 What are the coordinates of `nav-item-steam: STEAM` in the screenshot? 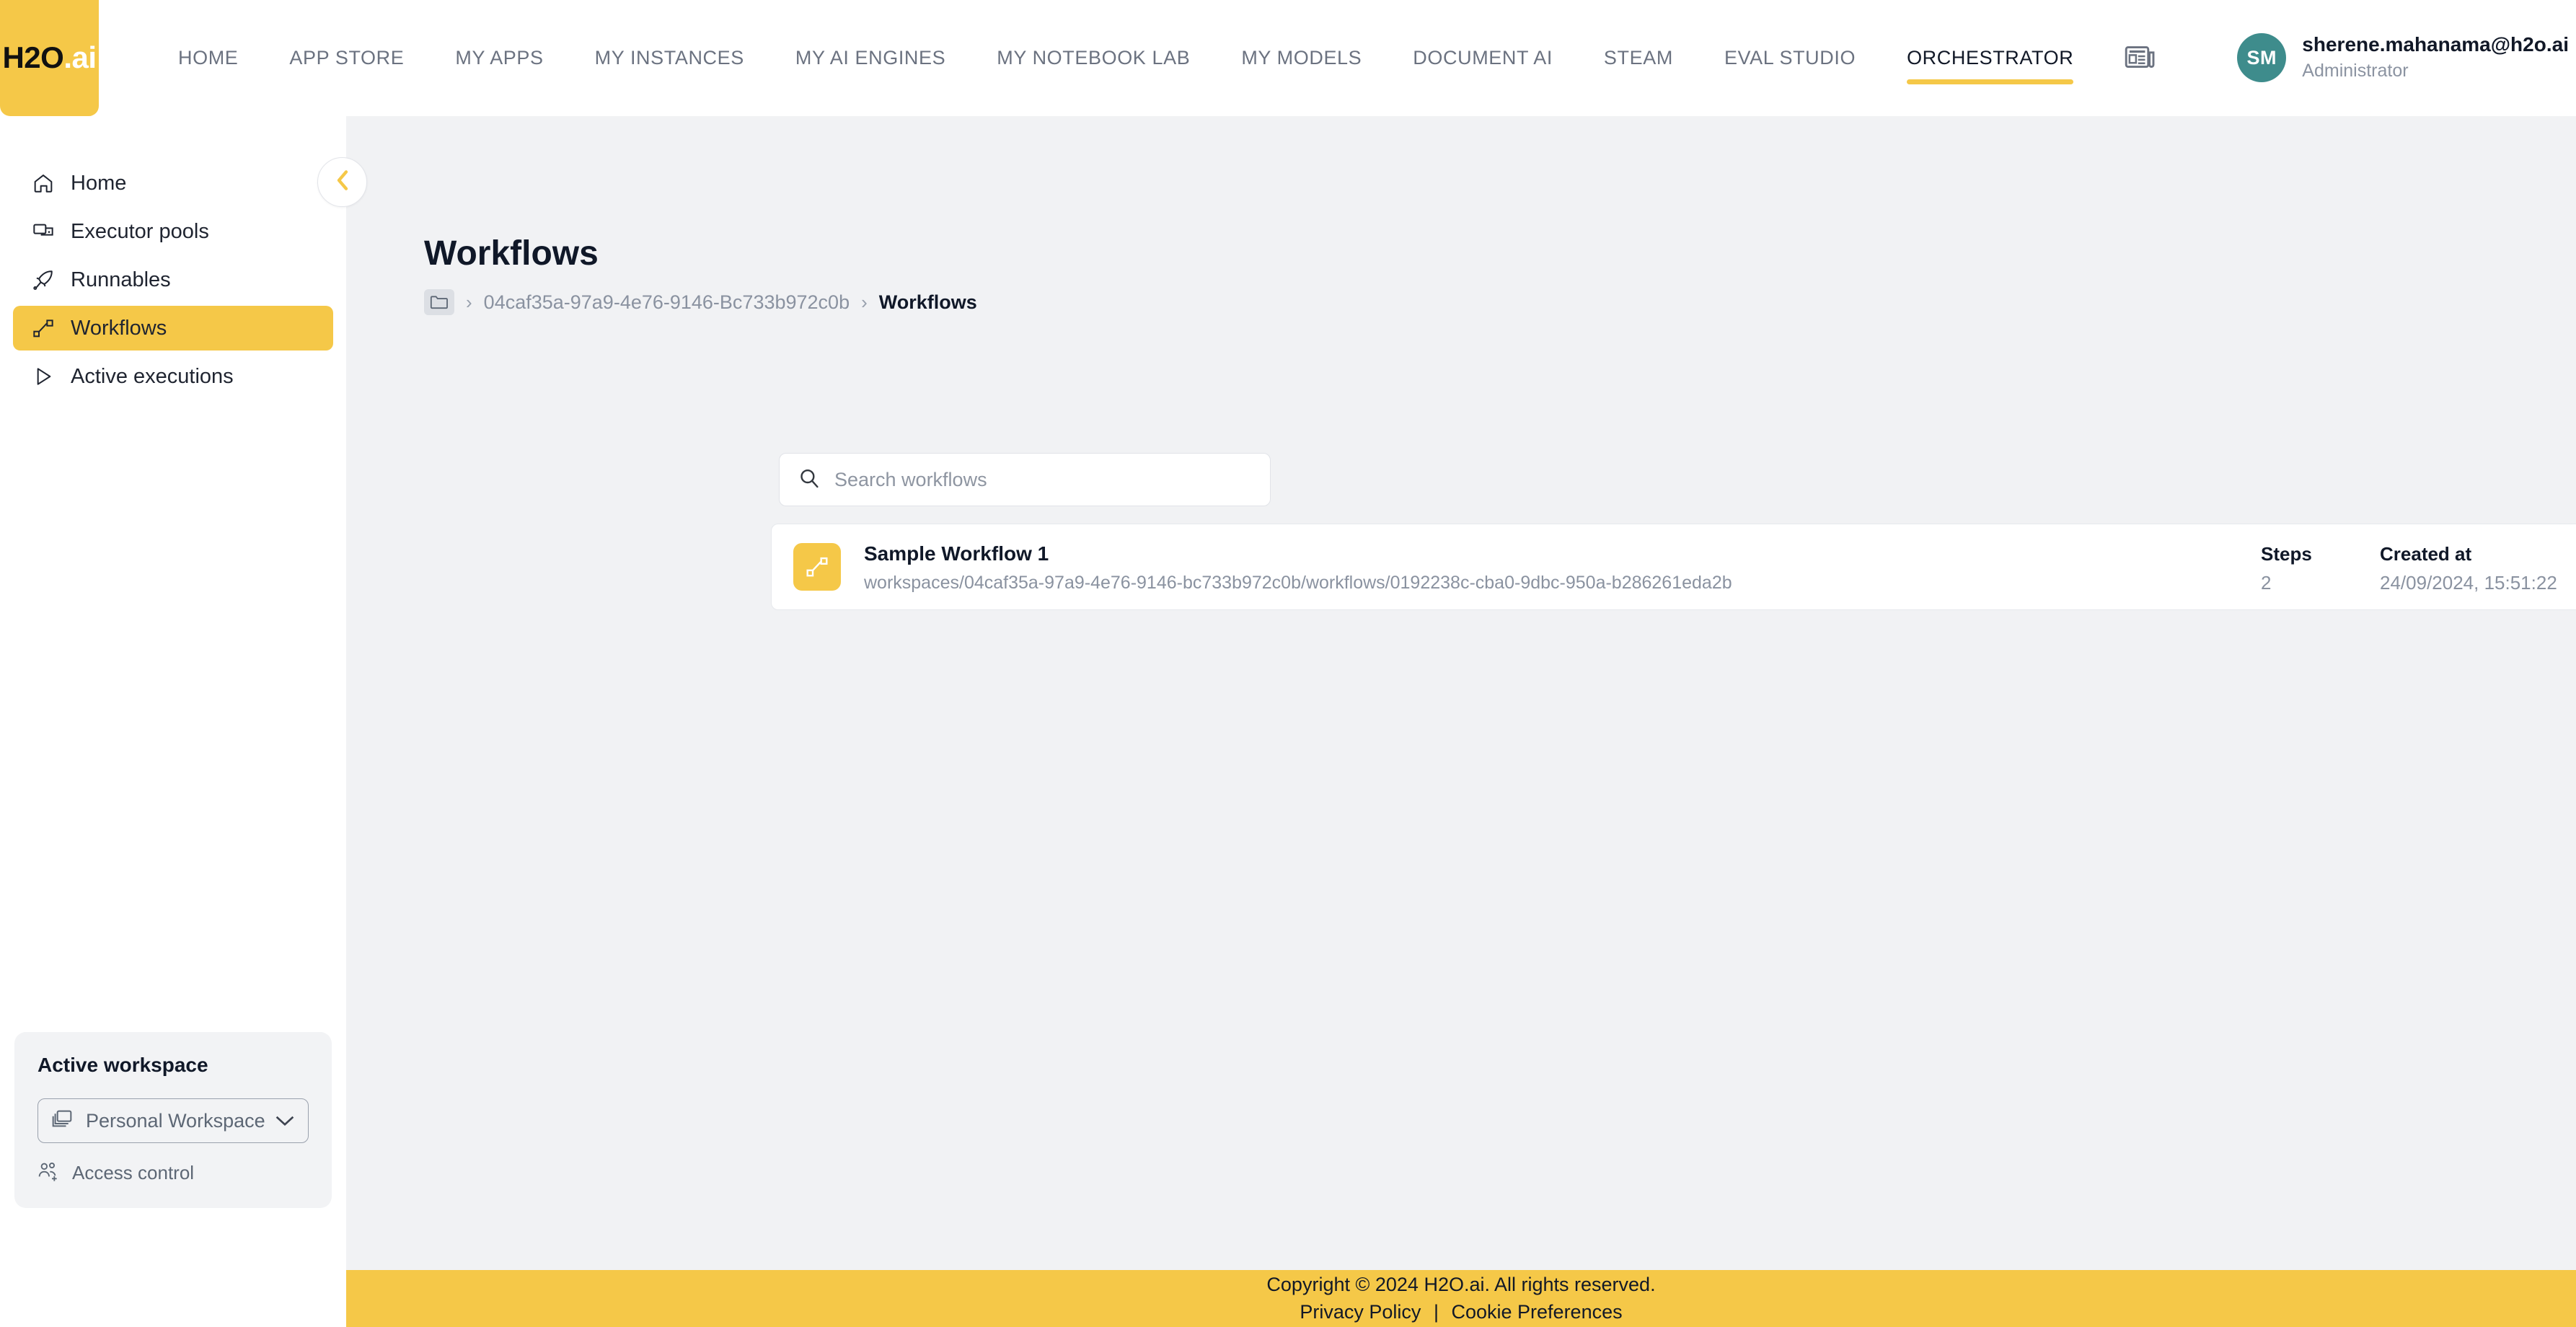 It's located at (1638, 58).